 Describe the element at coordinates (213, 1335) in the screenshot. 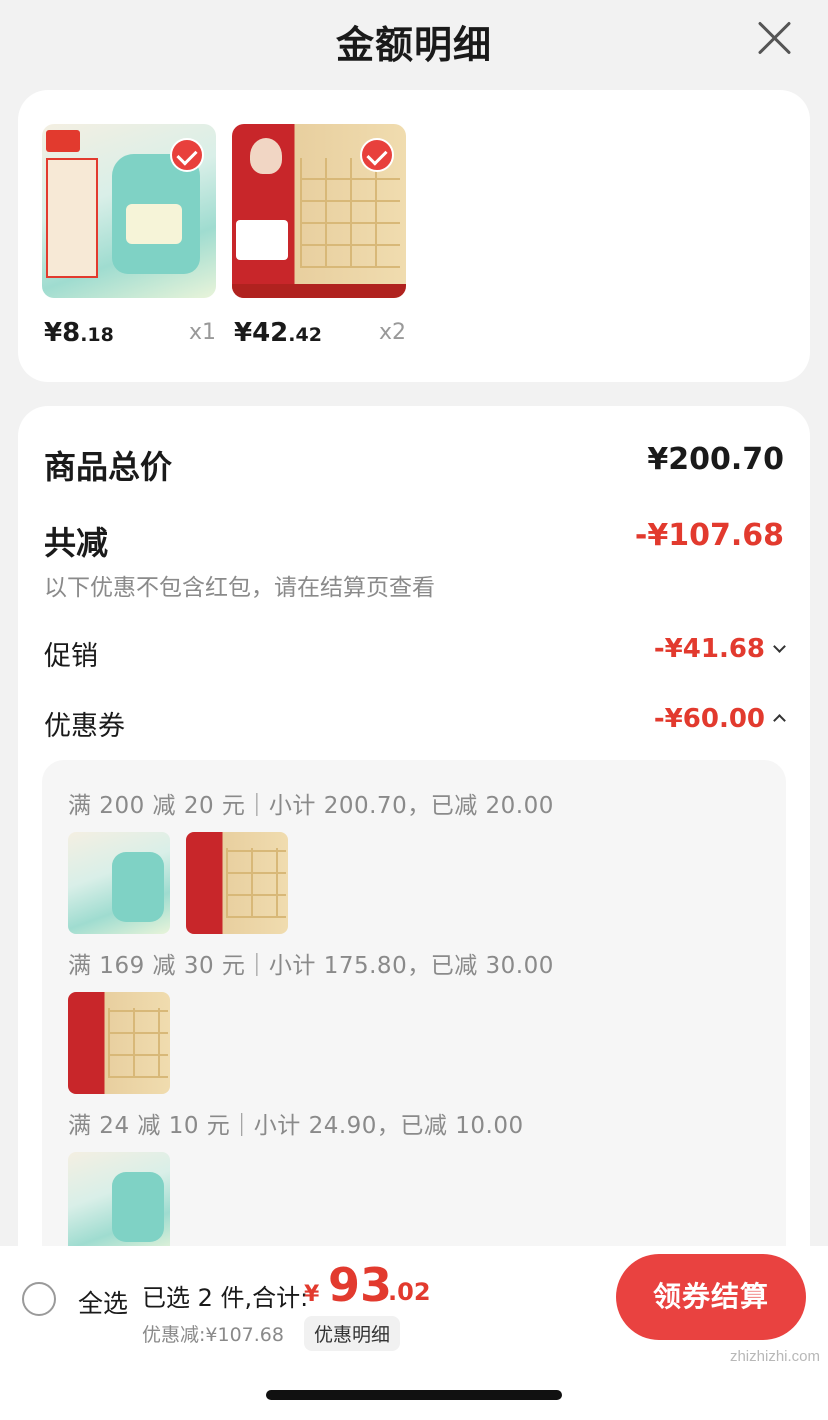

I see `discount-summary: 优惠减:¥107.68` at that location.